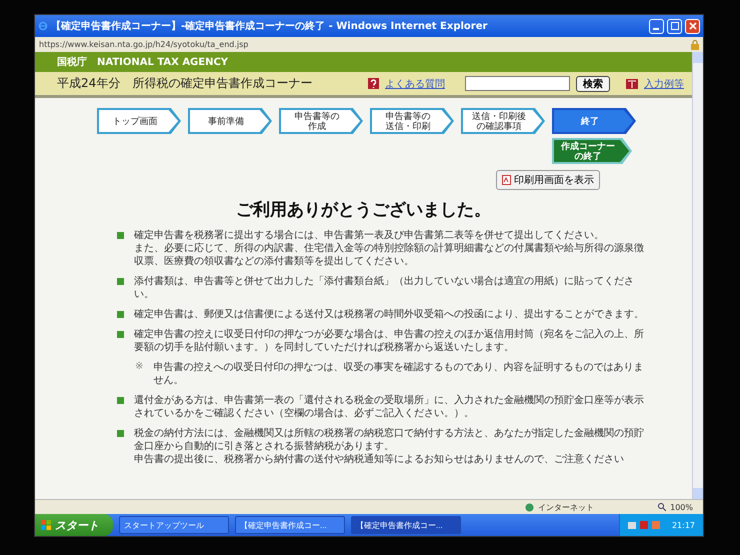 Image resolution: width=740 pixels, height=555 pixels. What do you see at coordinates (43, 26) in the screenshot?
I see `browser-icon` at bounding box center [43, 26].